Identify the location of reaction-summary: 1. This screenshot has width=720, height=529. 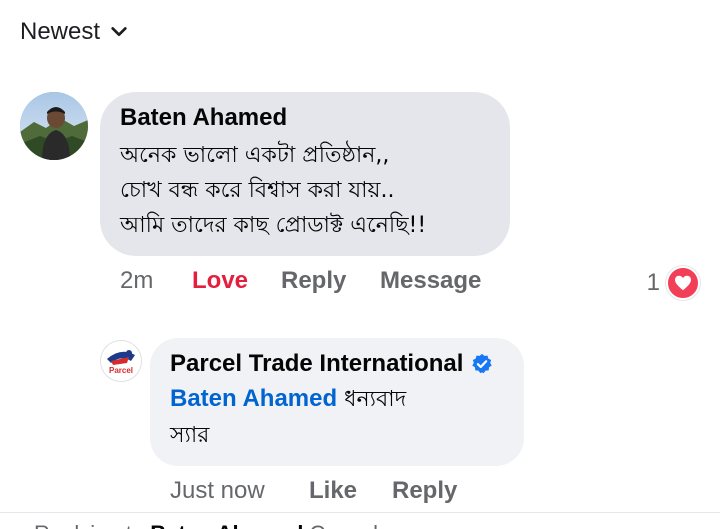
(673, 283).